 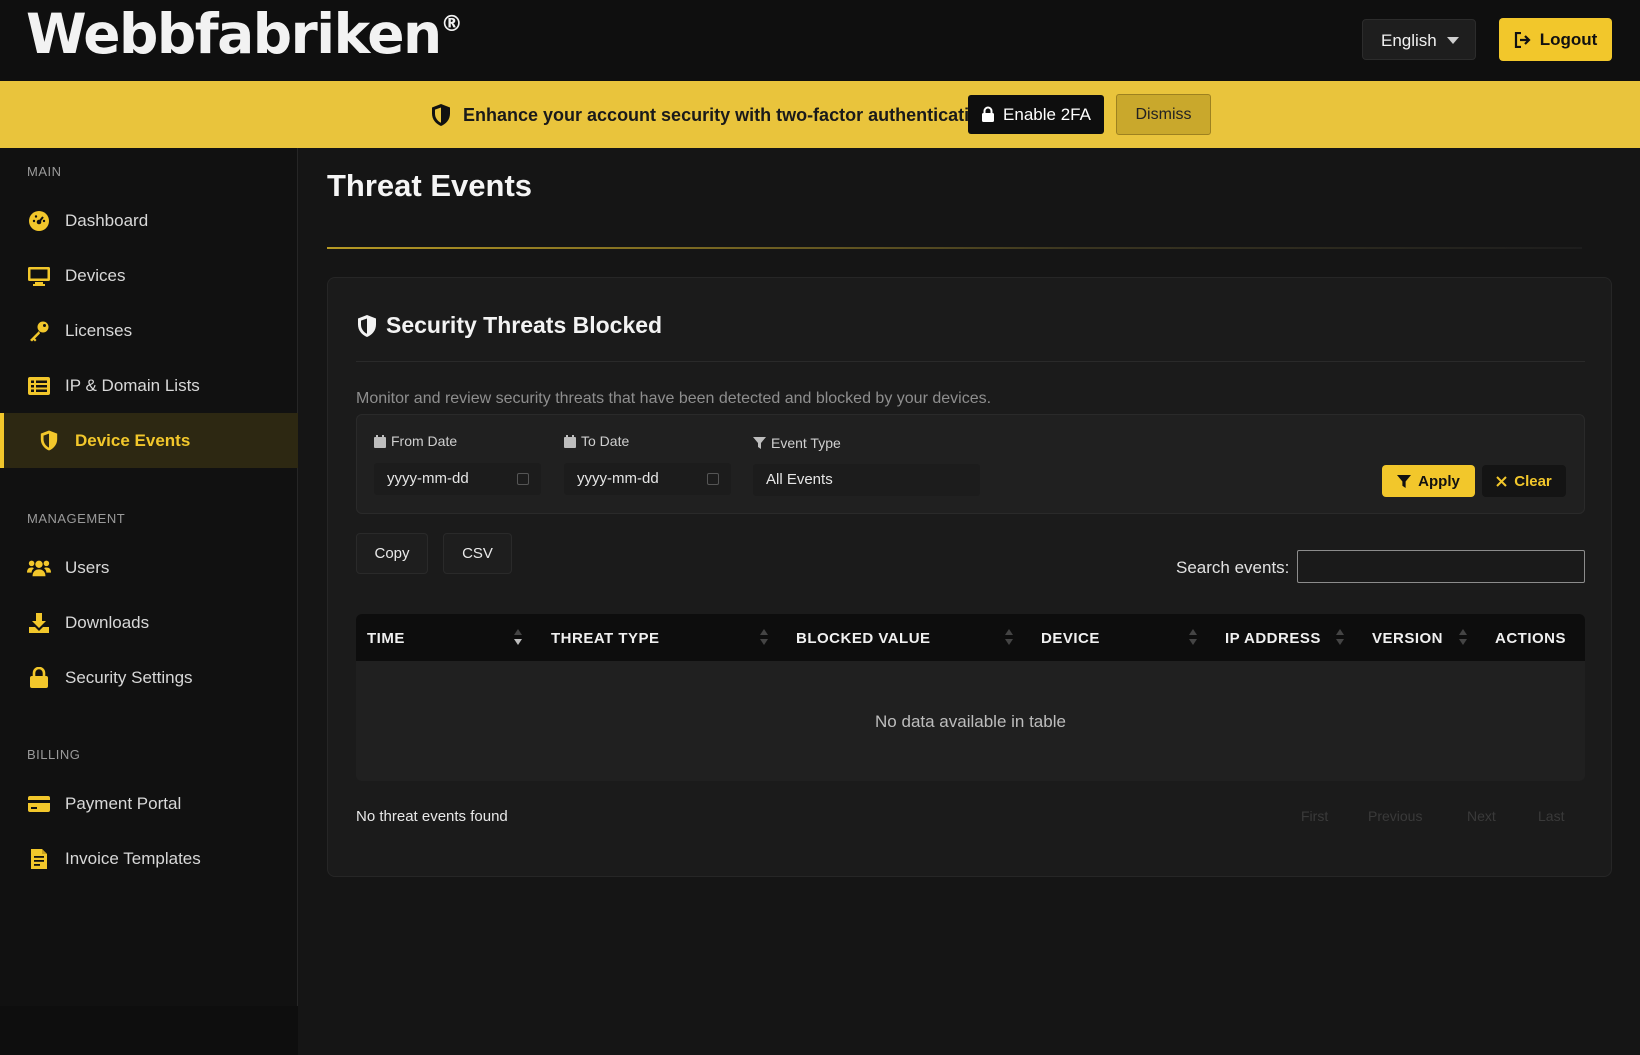 I want to click on card-title: Security Threats Blocked, so click(x=509, y=325).